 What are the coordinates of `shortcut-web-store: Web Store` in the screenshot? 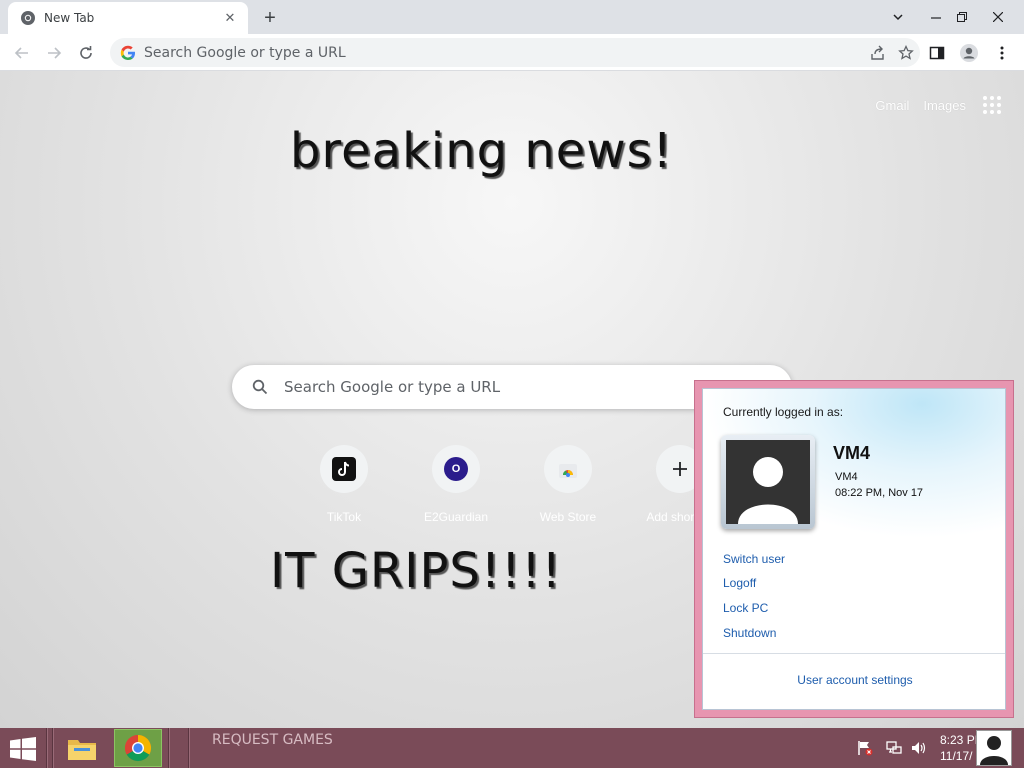 It's located at (568, 484).